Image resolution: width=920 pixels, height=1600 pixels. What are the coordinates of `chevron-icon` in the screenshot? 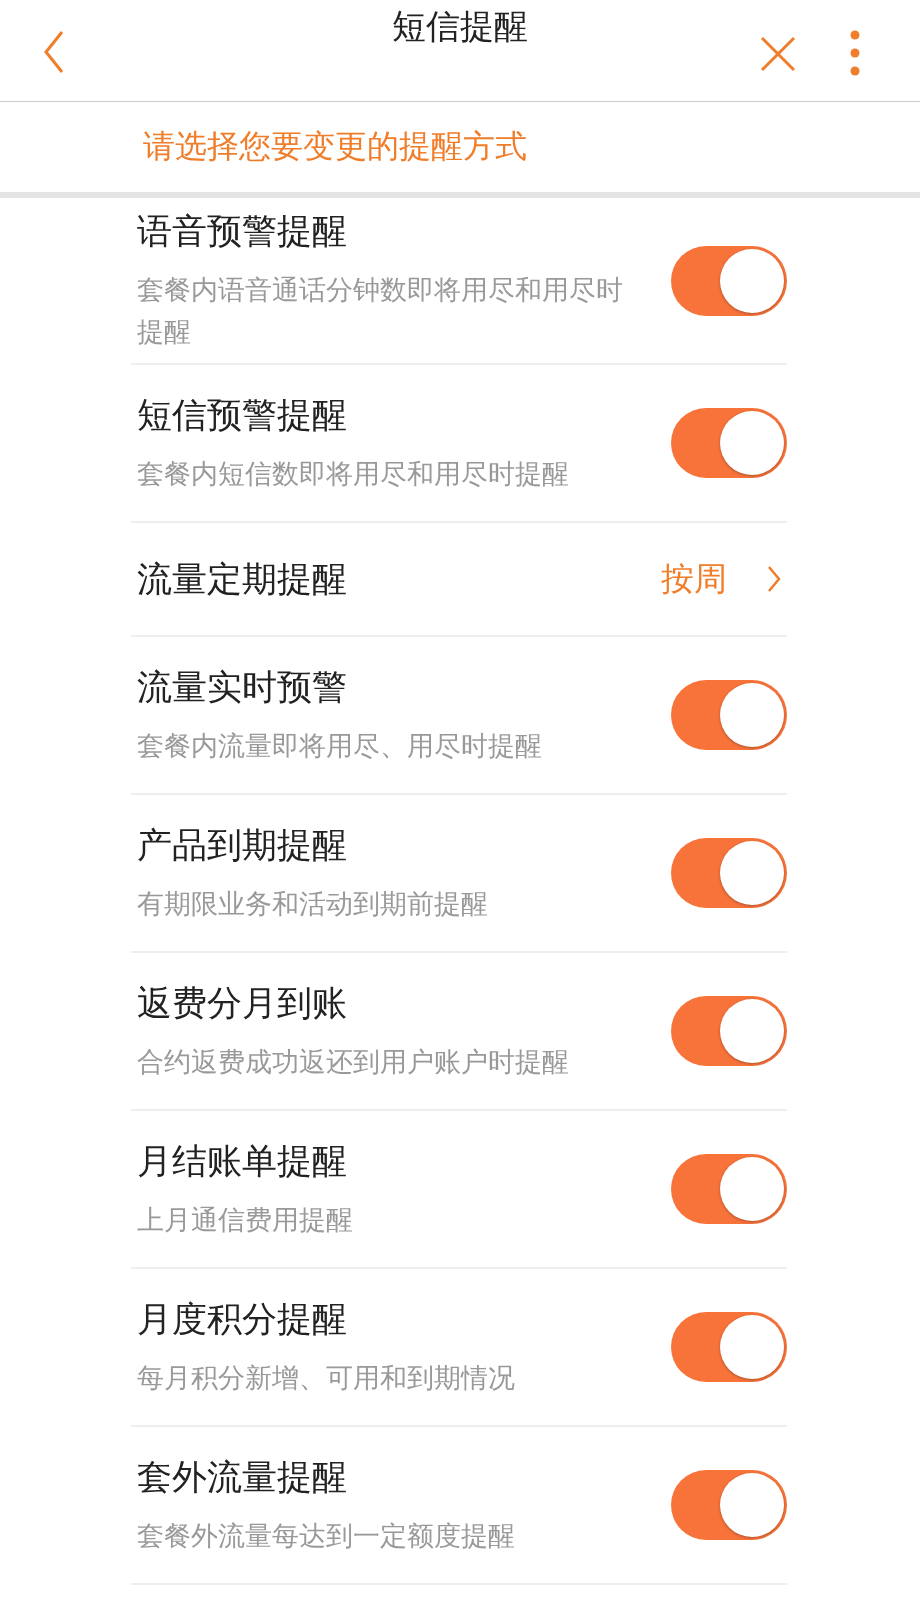 It's located at (774, 579).